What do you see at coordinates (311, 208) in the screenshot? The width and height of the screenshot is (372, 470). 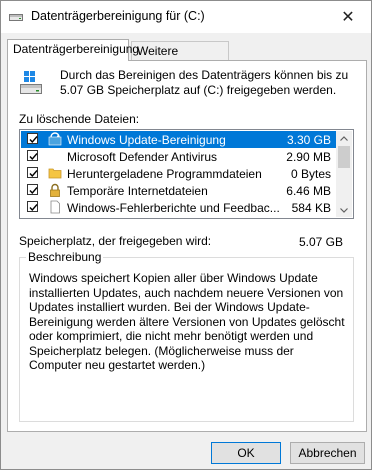 I see `file-size: 584 KB` at bounding box center [311, 208].